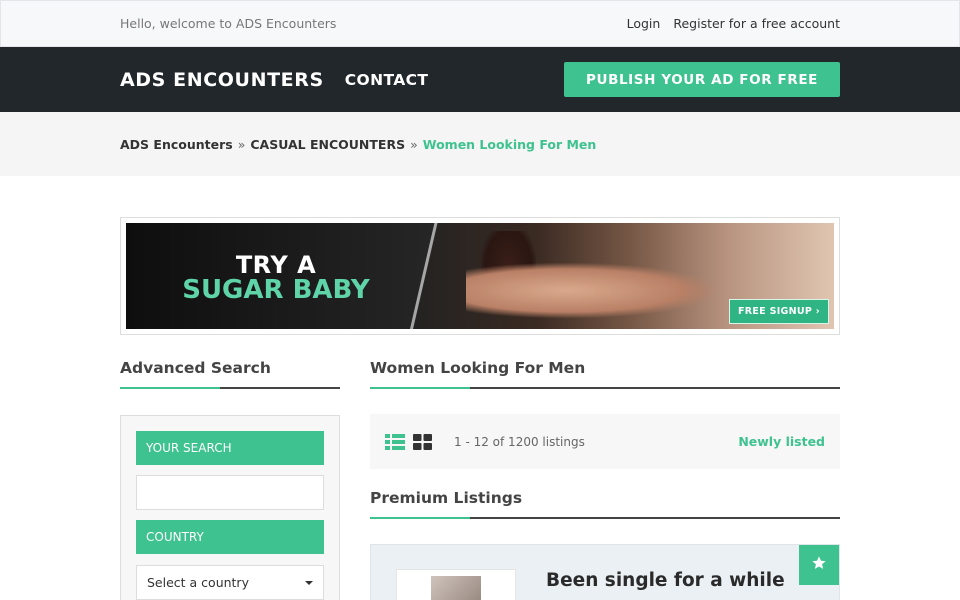 The width and height of the screenshot is (960, 600). I want to click on site-logo: ADS ENCOUNTERS, so click(222, 80).